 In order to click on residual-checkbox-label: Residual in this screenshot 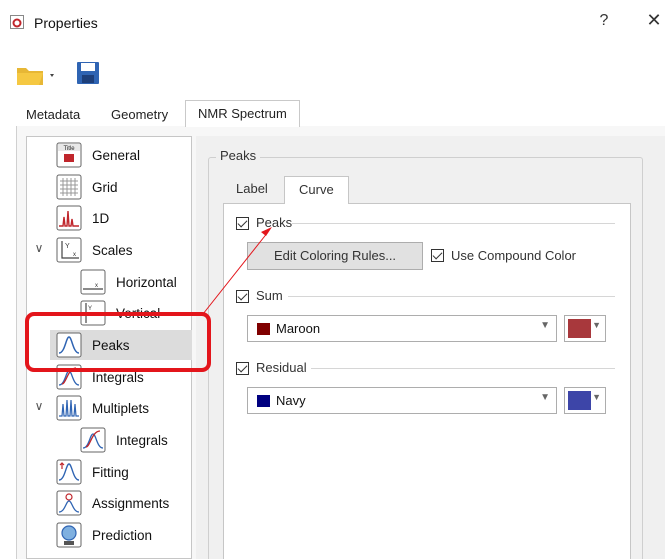, I will do `click(281, 367)`.